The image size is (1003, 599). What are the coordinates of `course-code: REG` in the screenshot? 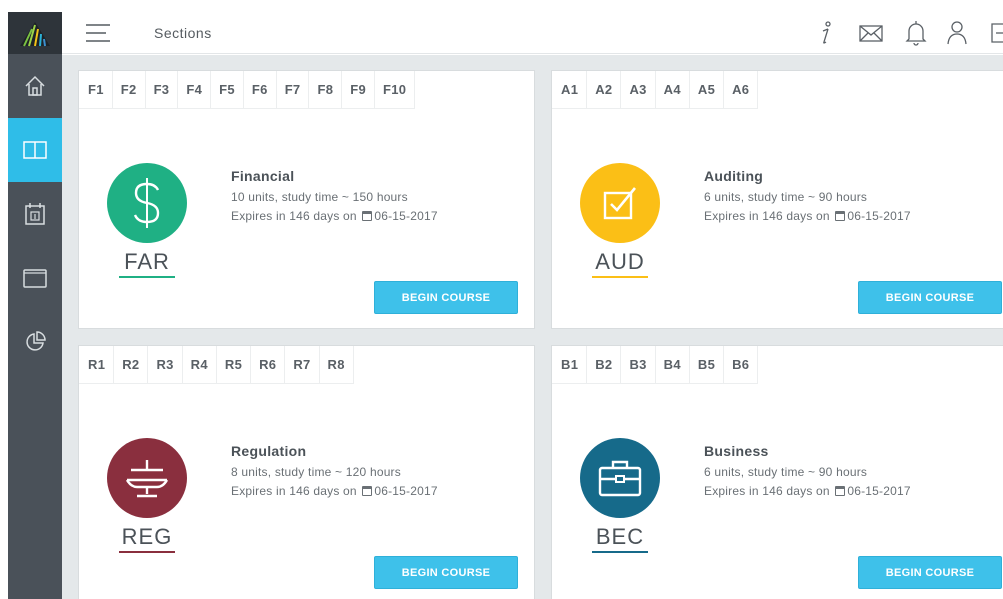 It's located at (147, 536).